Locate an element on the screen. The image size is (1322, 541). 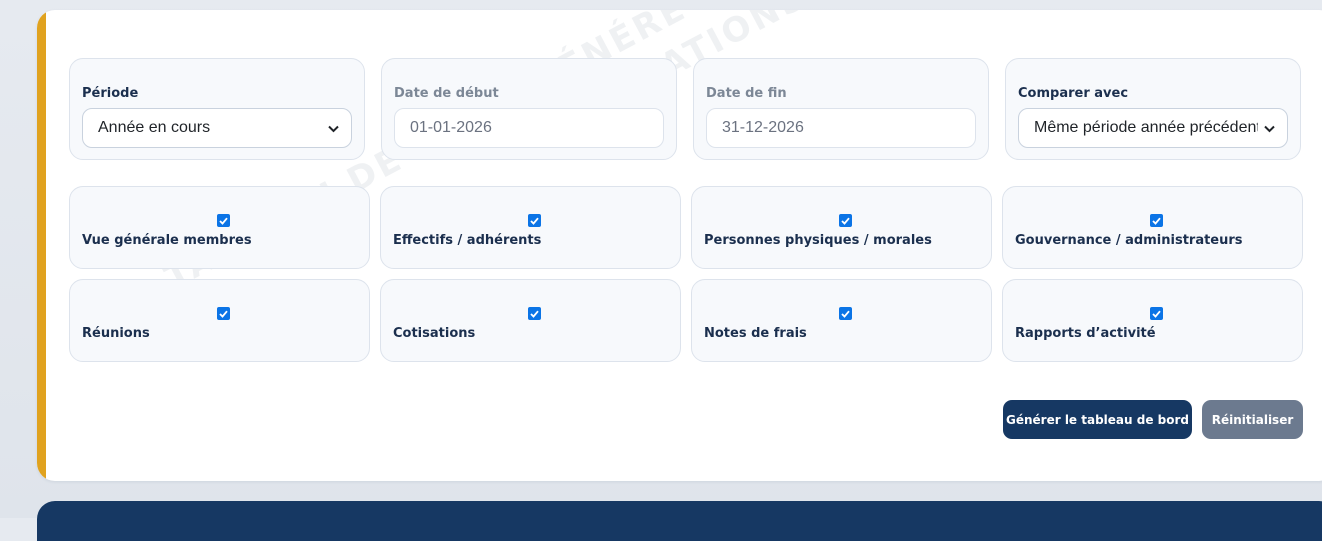
section-option-vue-generale: Vue générale membres is located at coordinates (219, 227).